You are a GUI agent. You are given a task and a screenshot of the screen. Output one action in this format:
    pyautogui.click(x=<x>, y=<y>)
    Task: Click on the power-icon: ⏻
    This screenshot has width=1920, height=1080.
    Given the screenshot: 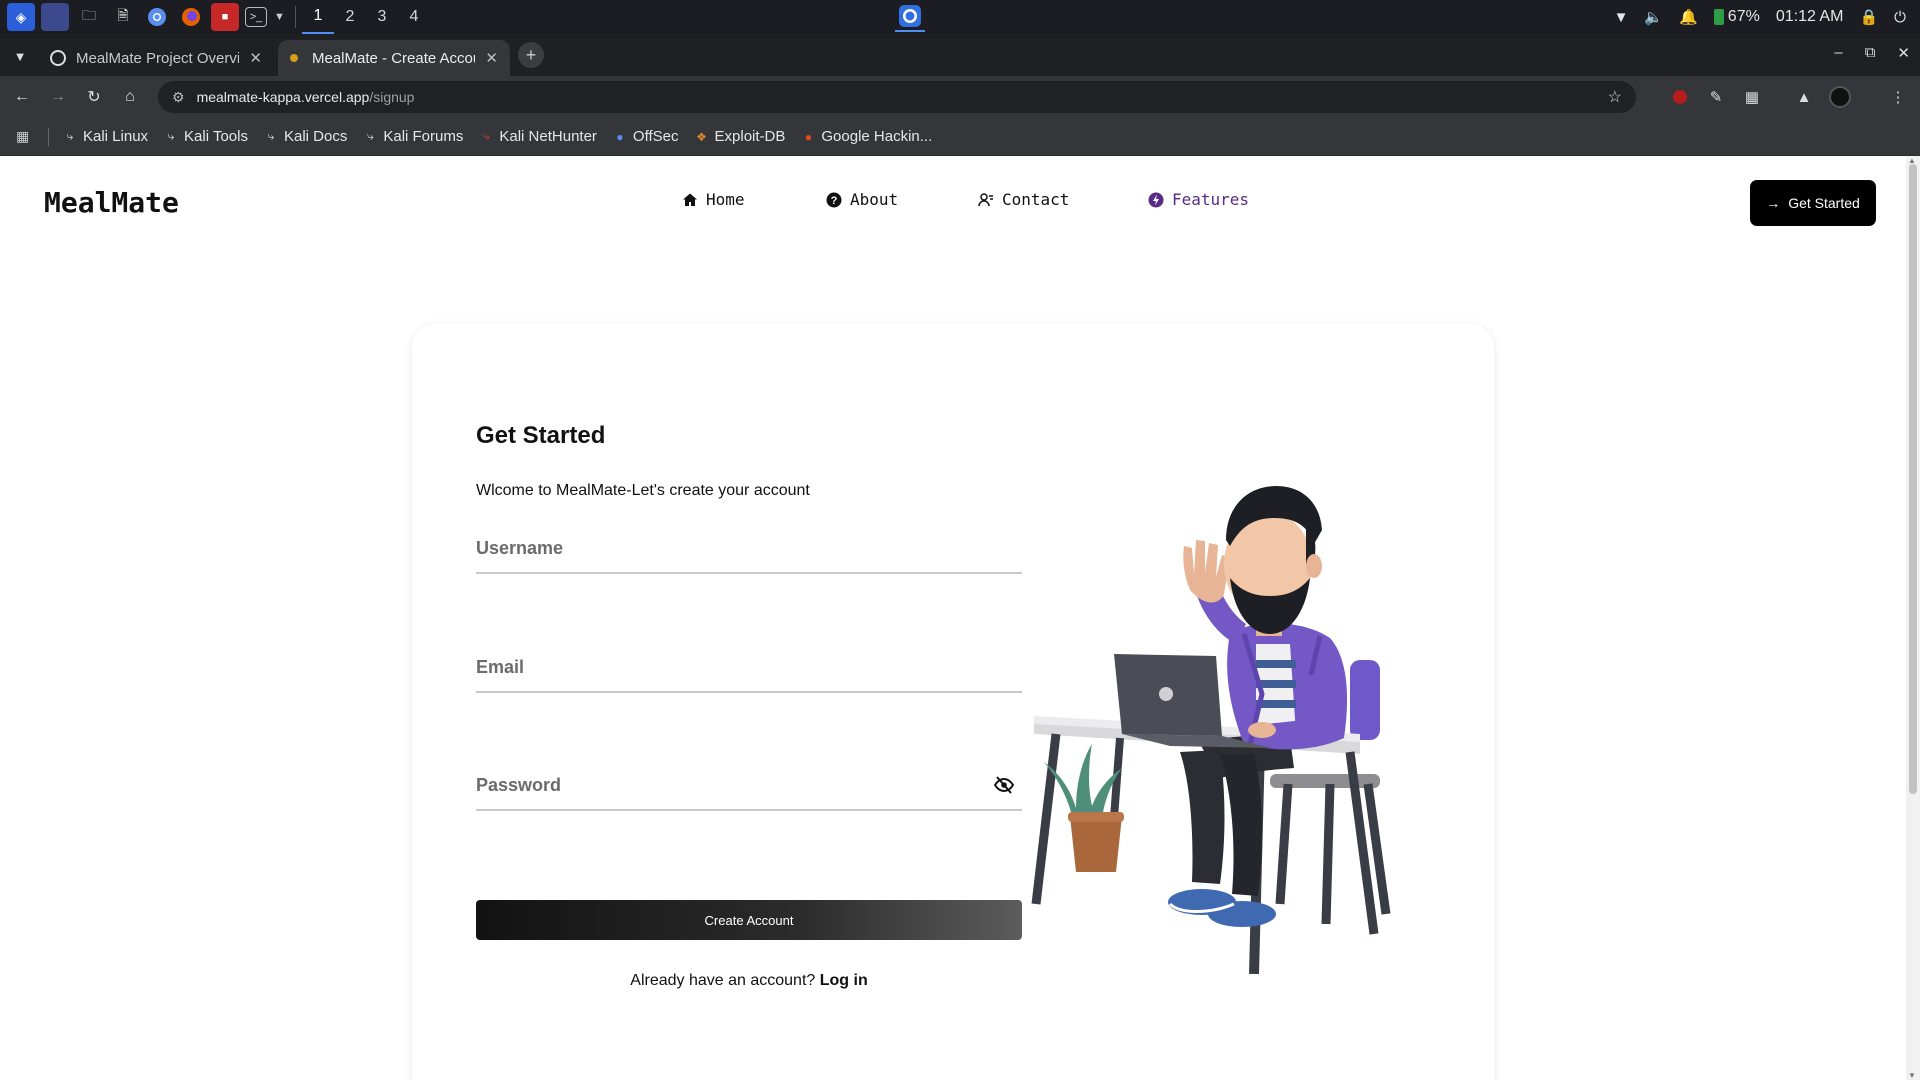 What is the action you would take?
    pyautogui.click(x=1900, y=17)
    